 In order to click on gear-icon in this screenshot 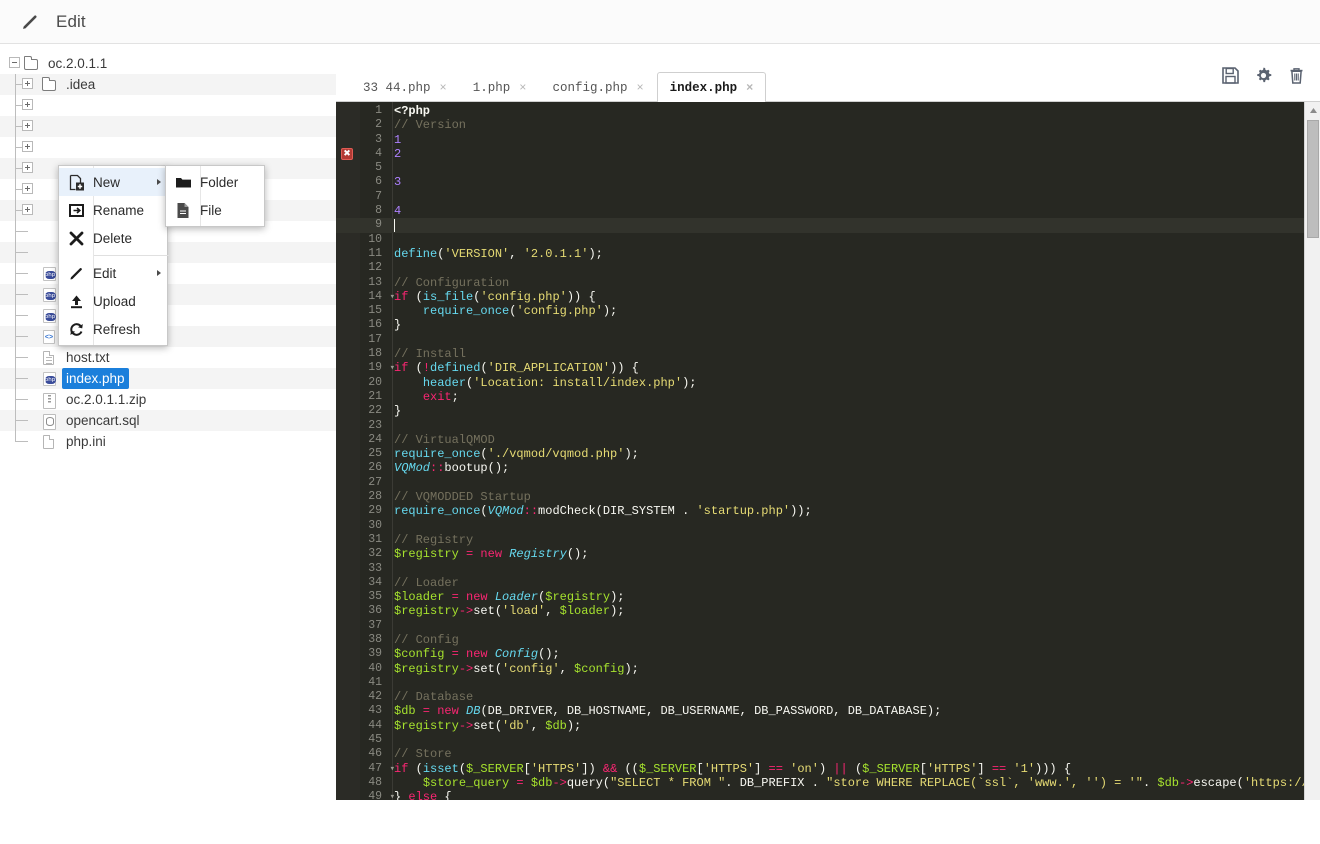, I will do `click(1263, 75)`.